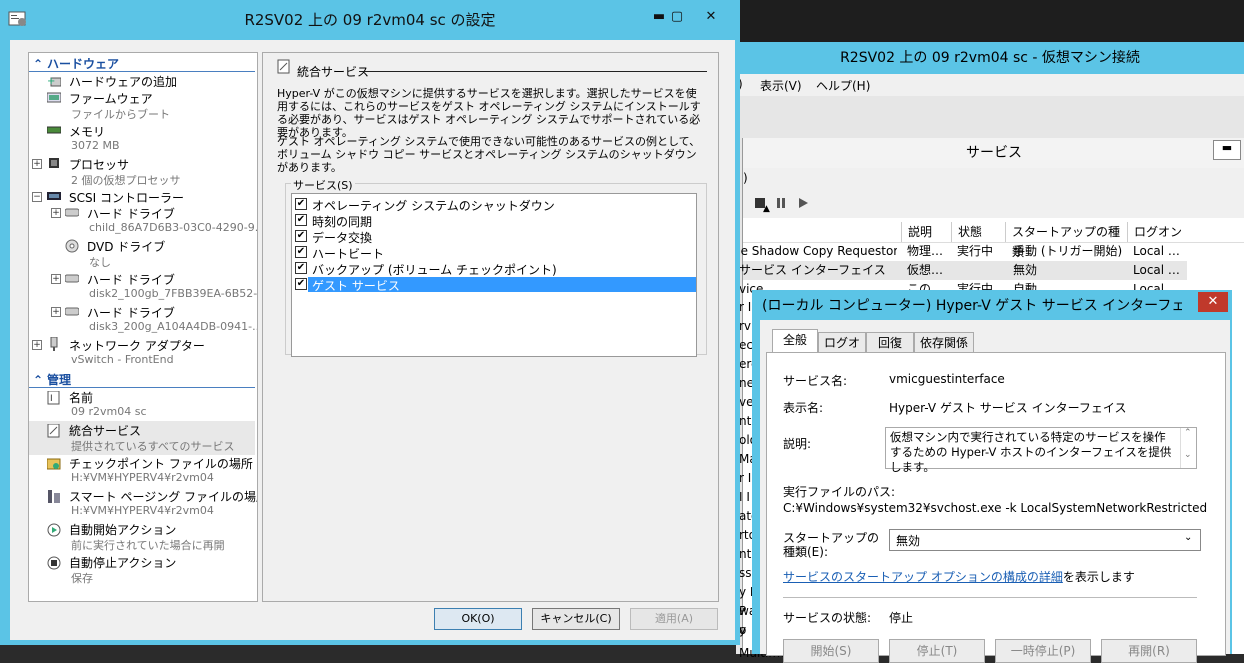 This screenshot has width=1244, height=663. I want to click on description-label: 説明:, so click(797, 444).